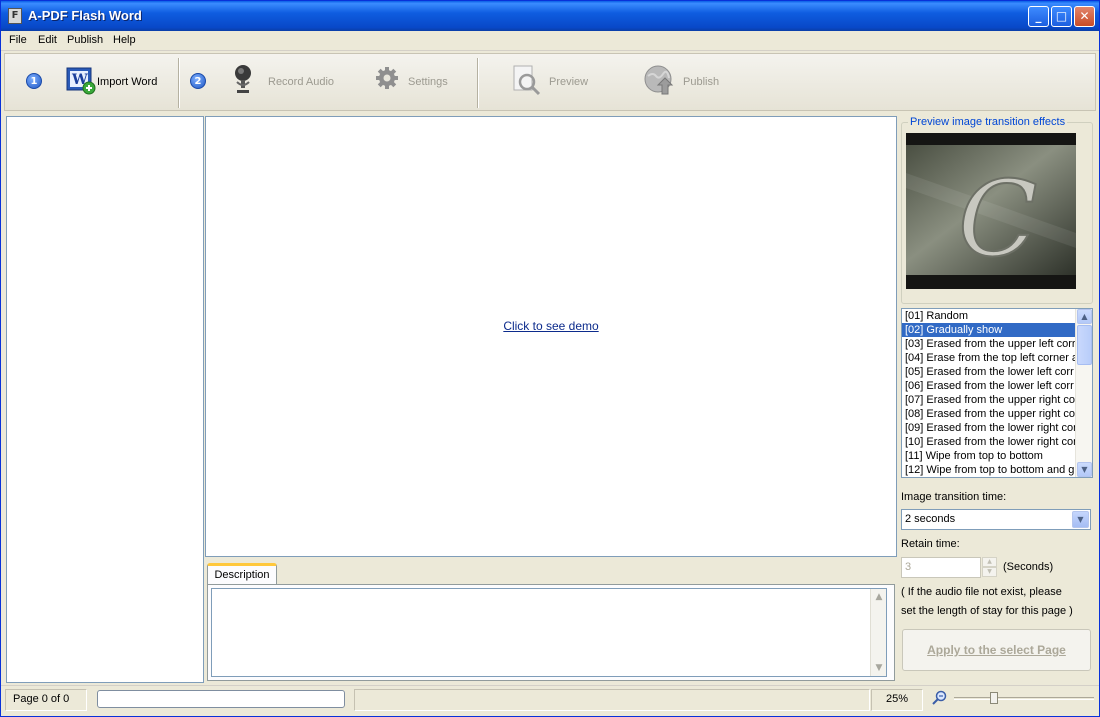  I want to click on description-scrollbar: ▲ ▼, so click(878, 632).